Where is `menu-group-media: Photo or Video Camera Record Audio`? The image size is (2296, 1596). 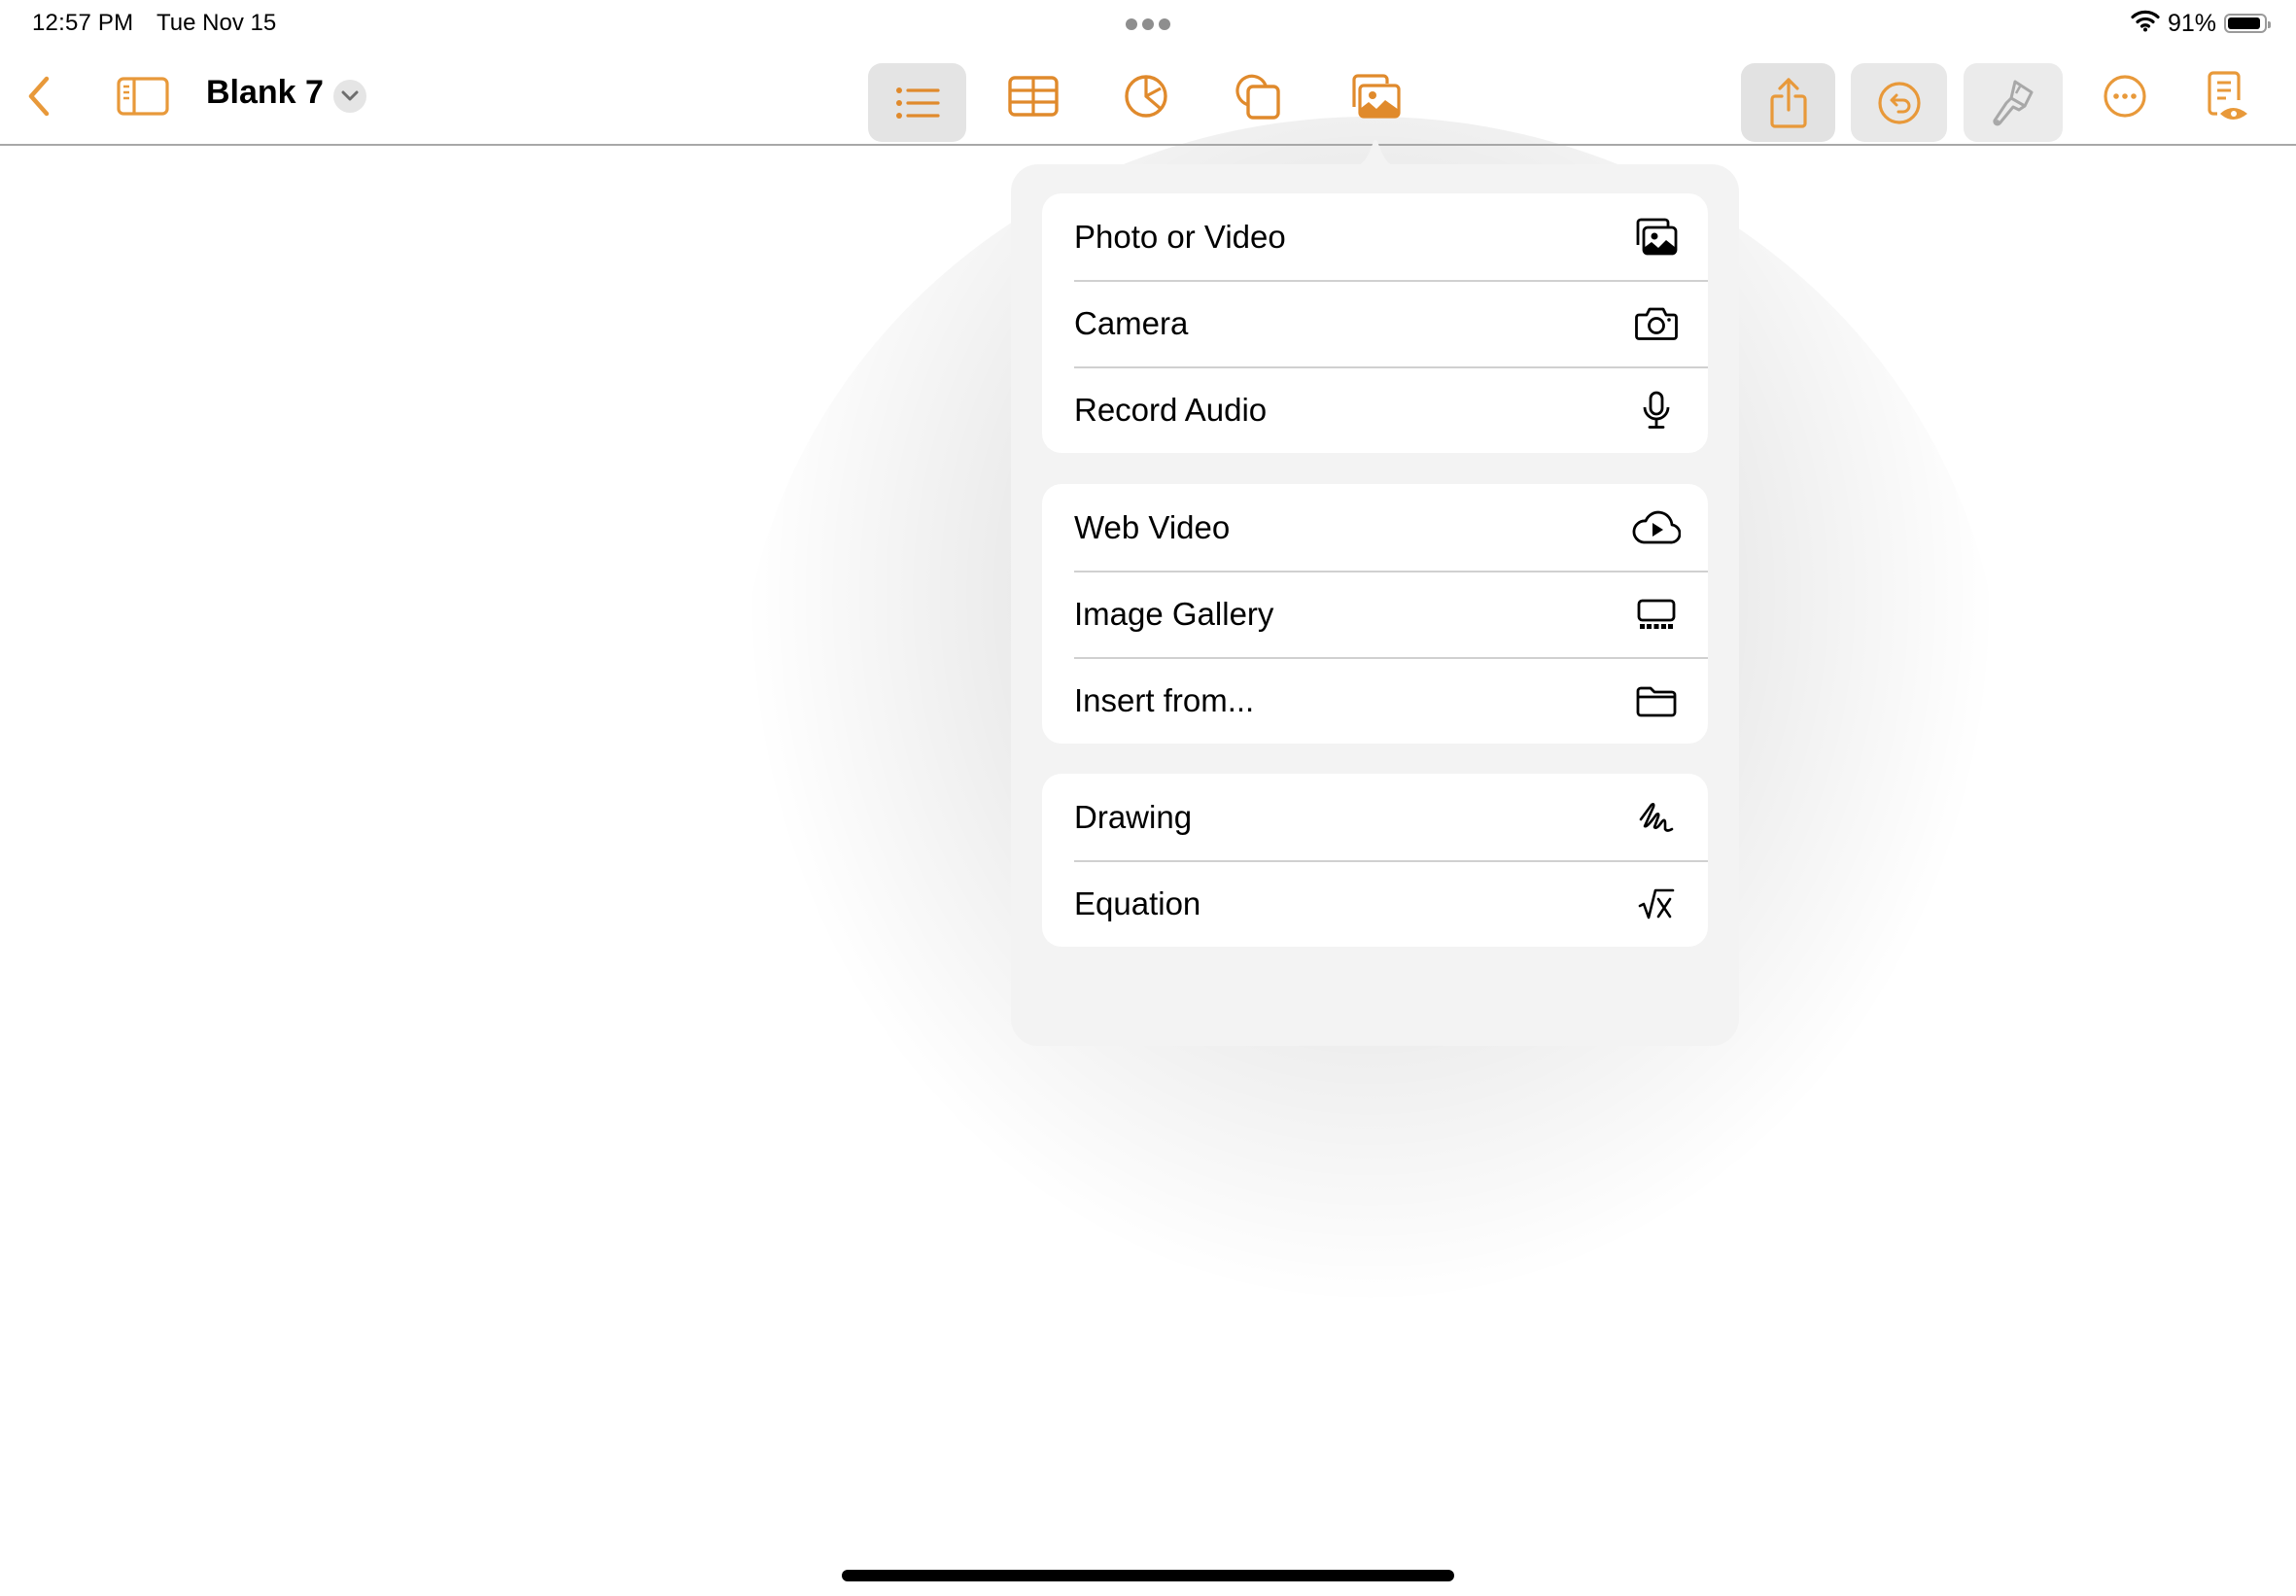 menu-group-media: Photo or Video Camera Record Audio is located at coordinates (1375, 323).